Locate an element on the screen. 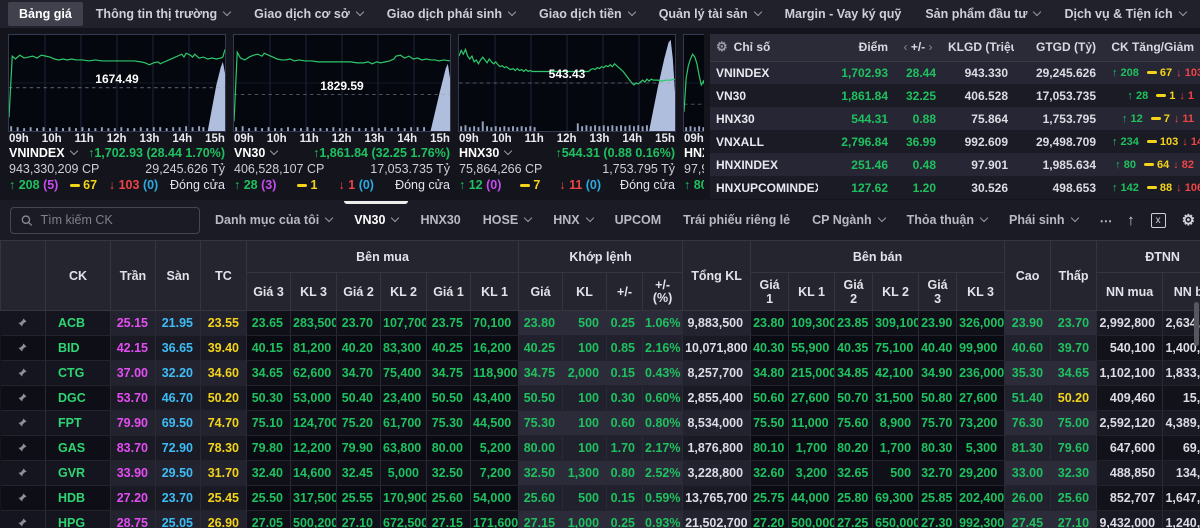  column-header-tc: TC is located at coordinates (223, 275).